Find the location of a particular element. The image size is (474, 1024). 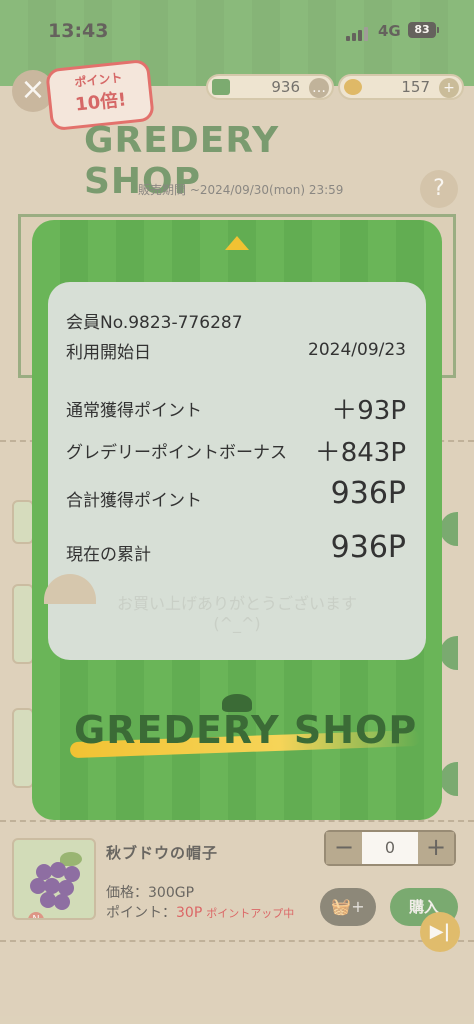

new-badge: N is located at coordinates (36, 915).